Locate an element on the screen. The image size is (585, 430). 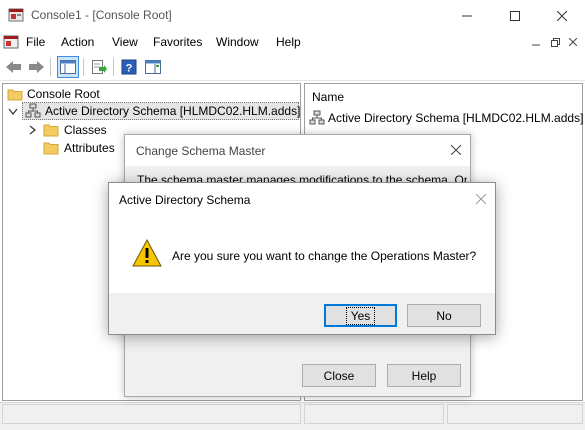
show-hide-tree-icon is located at coordinates (68, 67).